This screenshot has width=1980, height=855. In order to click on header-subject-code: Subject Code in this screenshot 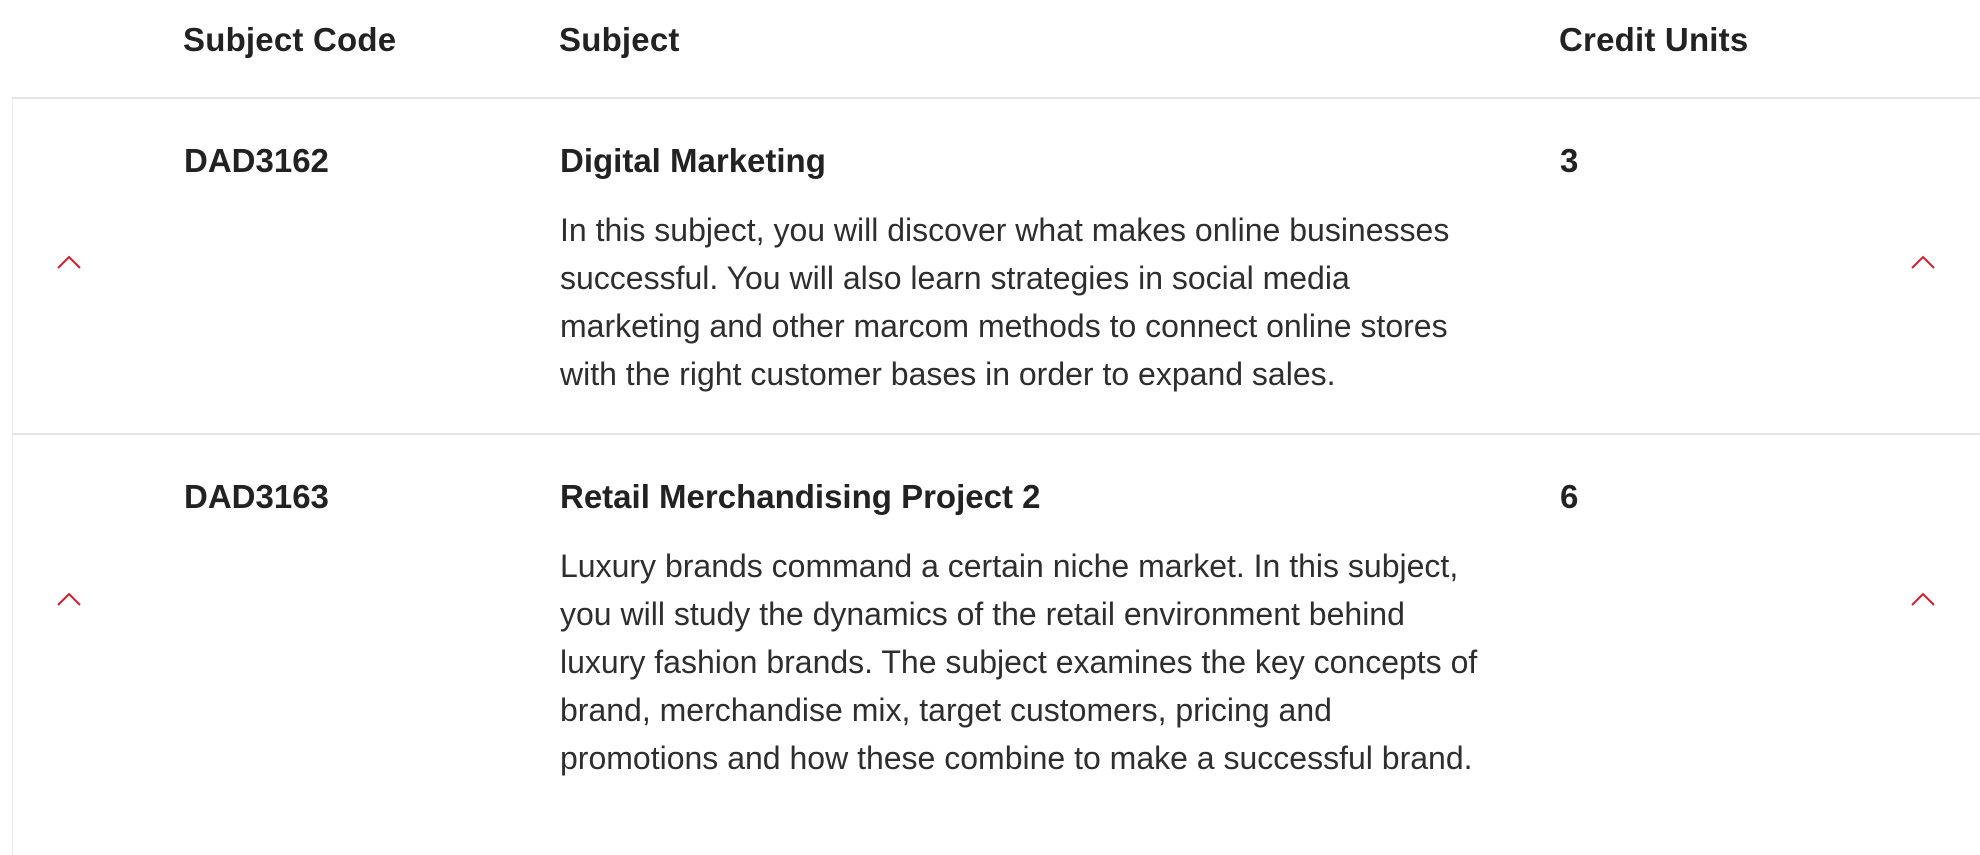, I will do `click(290, 39)`.